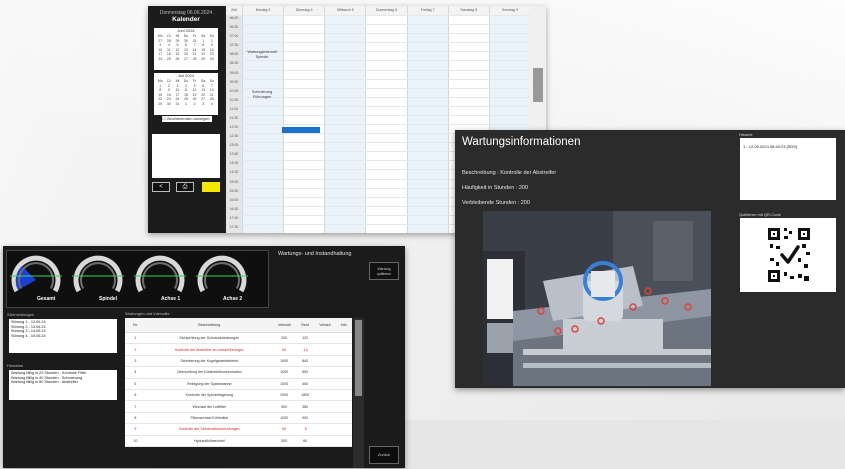 The width and height of the screenshot is (845, 469). Describe the element at coordinates (238, 418) in the screenshot. I see `table-row: 8 Filterwechsel Kühlmittel 1000 900` at that location.